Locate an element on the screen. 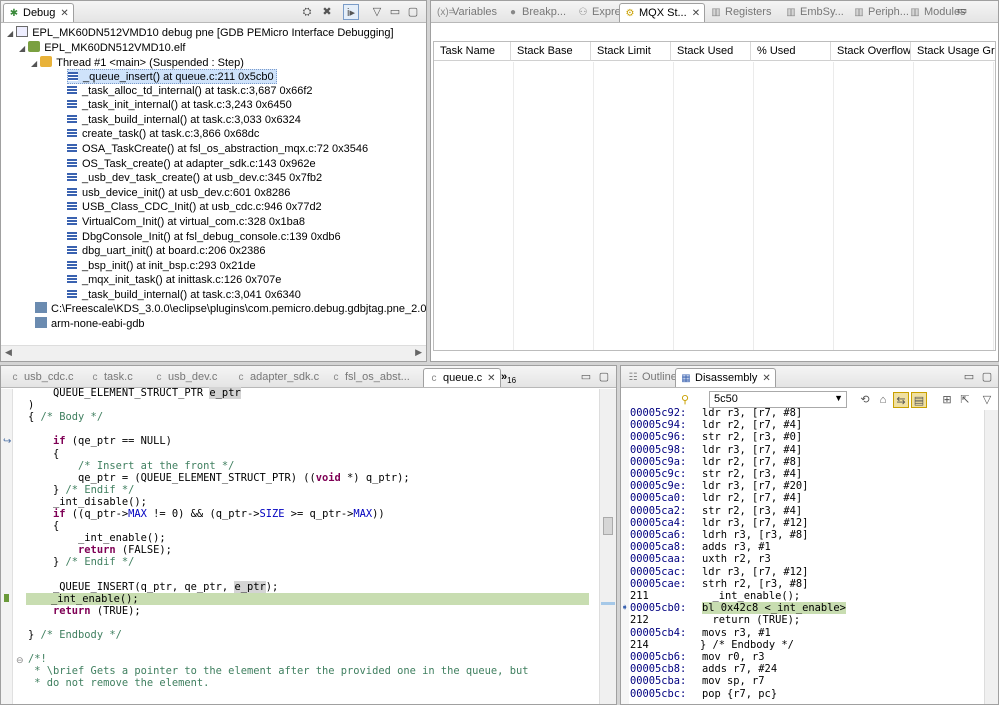 The height and width of the screenshot is (705, 999). stack-frame-item: dbg_uart_init() at board.c:206 0x2386 is located at coordinates (166, 251).